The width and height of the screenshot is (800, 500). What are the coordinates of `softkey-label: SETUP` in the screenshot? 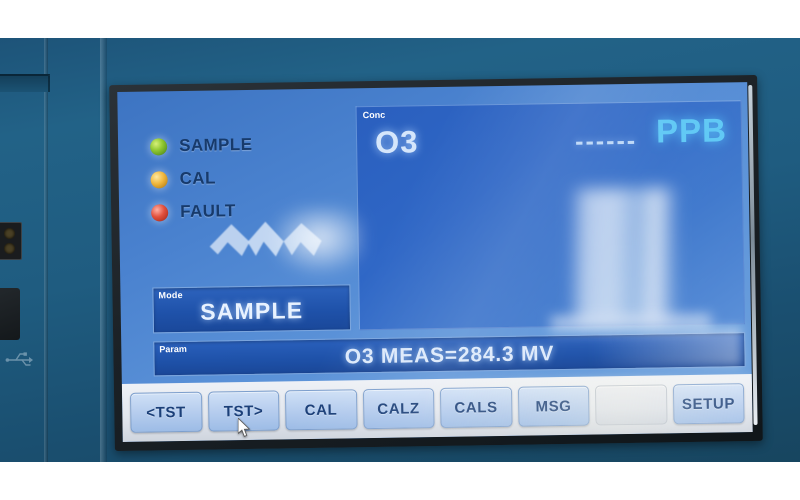 It's located at (708, 403).